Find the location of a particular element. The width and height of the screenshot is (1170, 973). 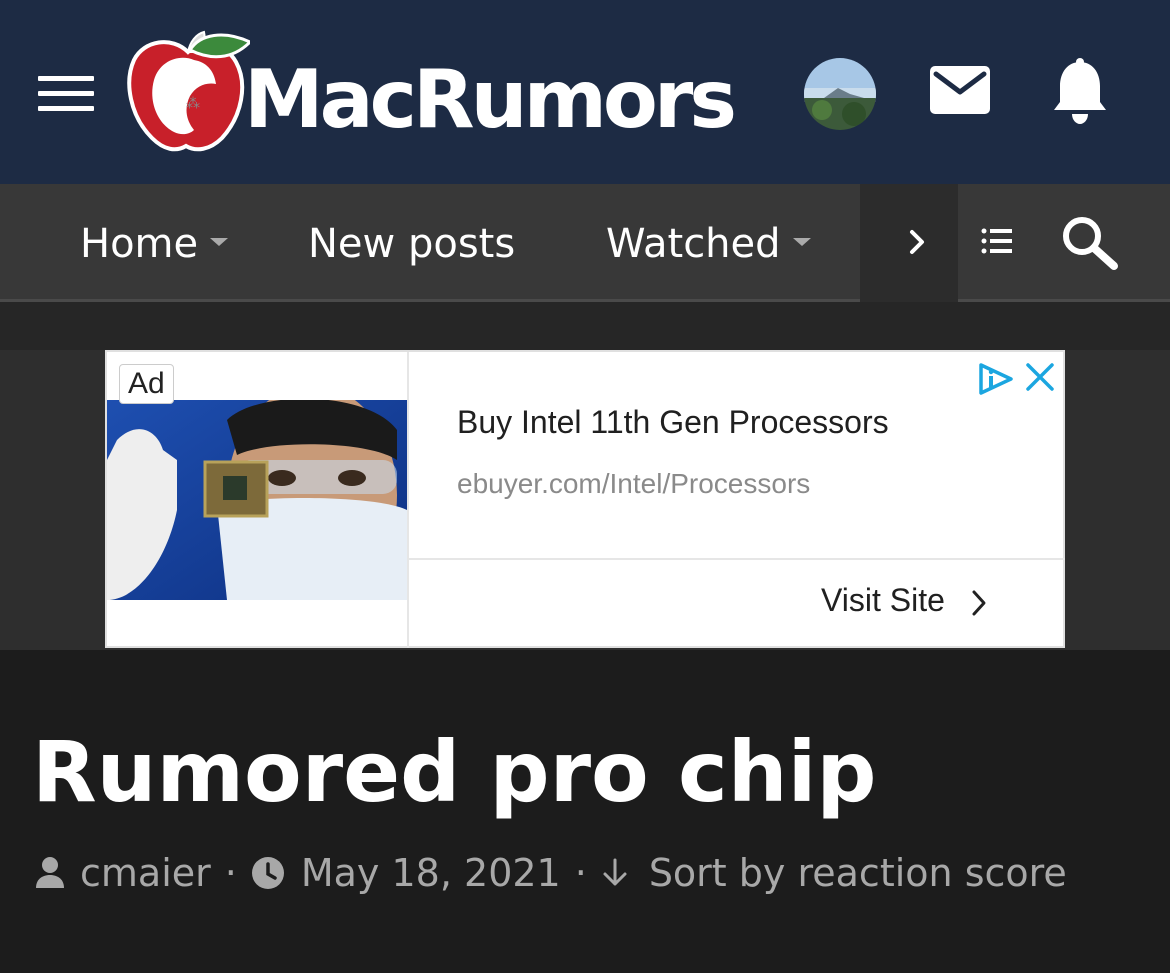

user-avatar is located at coordinates (840, 94).